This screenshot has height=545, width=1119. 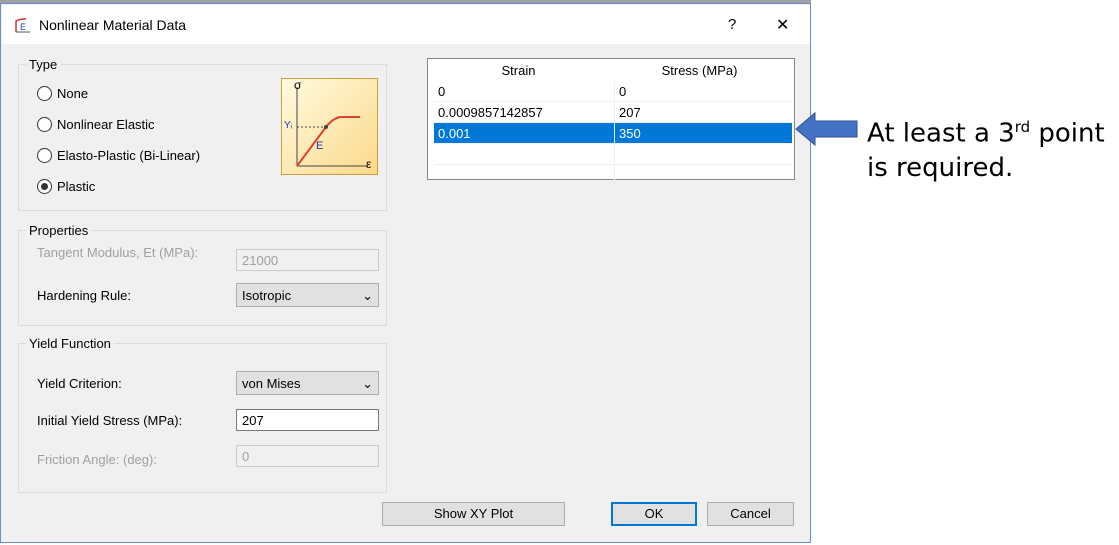 What do you see at coordinates (97, 459) in the screenshot?
I see `friction-angle-label: Friction Angle: (deg):` at bounding box center [97, 459].